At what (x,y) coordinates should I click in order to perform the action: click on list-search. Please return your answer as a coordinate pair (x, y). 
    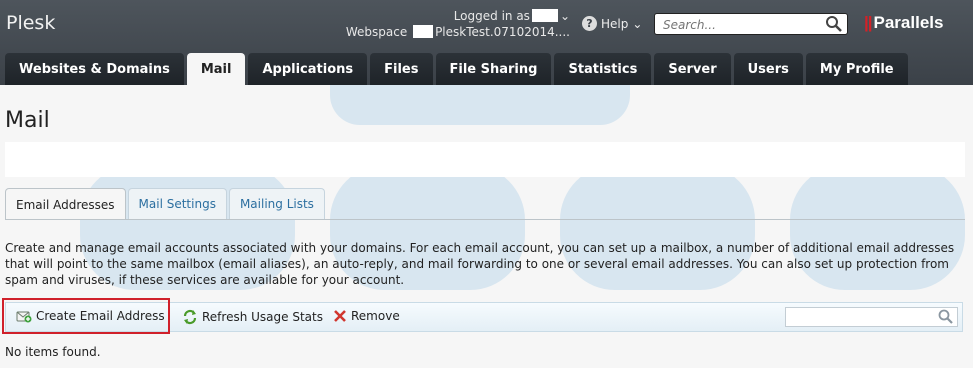
    Looking at the image, I should click on (871, 317).